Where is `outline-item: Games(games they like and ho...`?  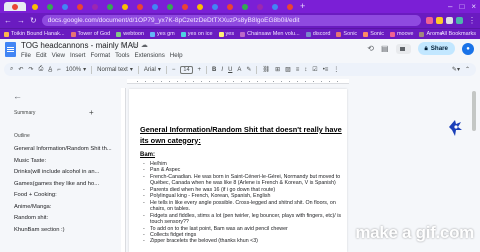 outline-item: Games(games they like and ho... is located at coordinates (64, 187).